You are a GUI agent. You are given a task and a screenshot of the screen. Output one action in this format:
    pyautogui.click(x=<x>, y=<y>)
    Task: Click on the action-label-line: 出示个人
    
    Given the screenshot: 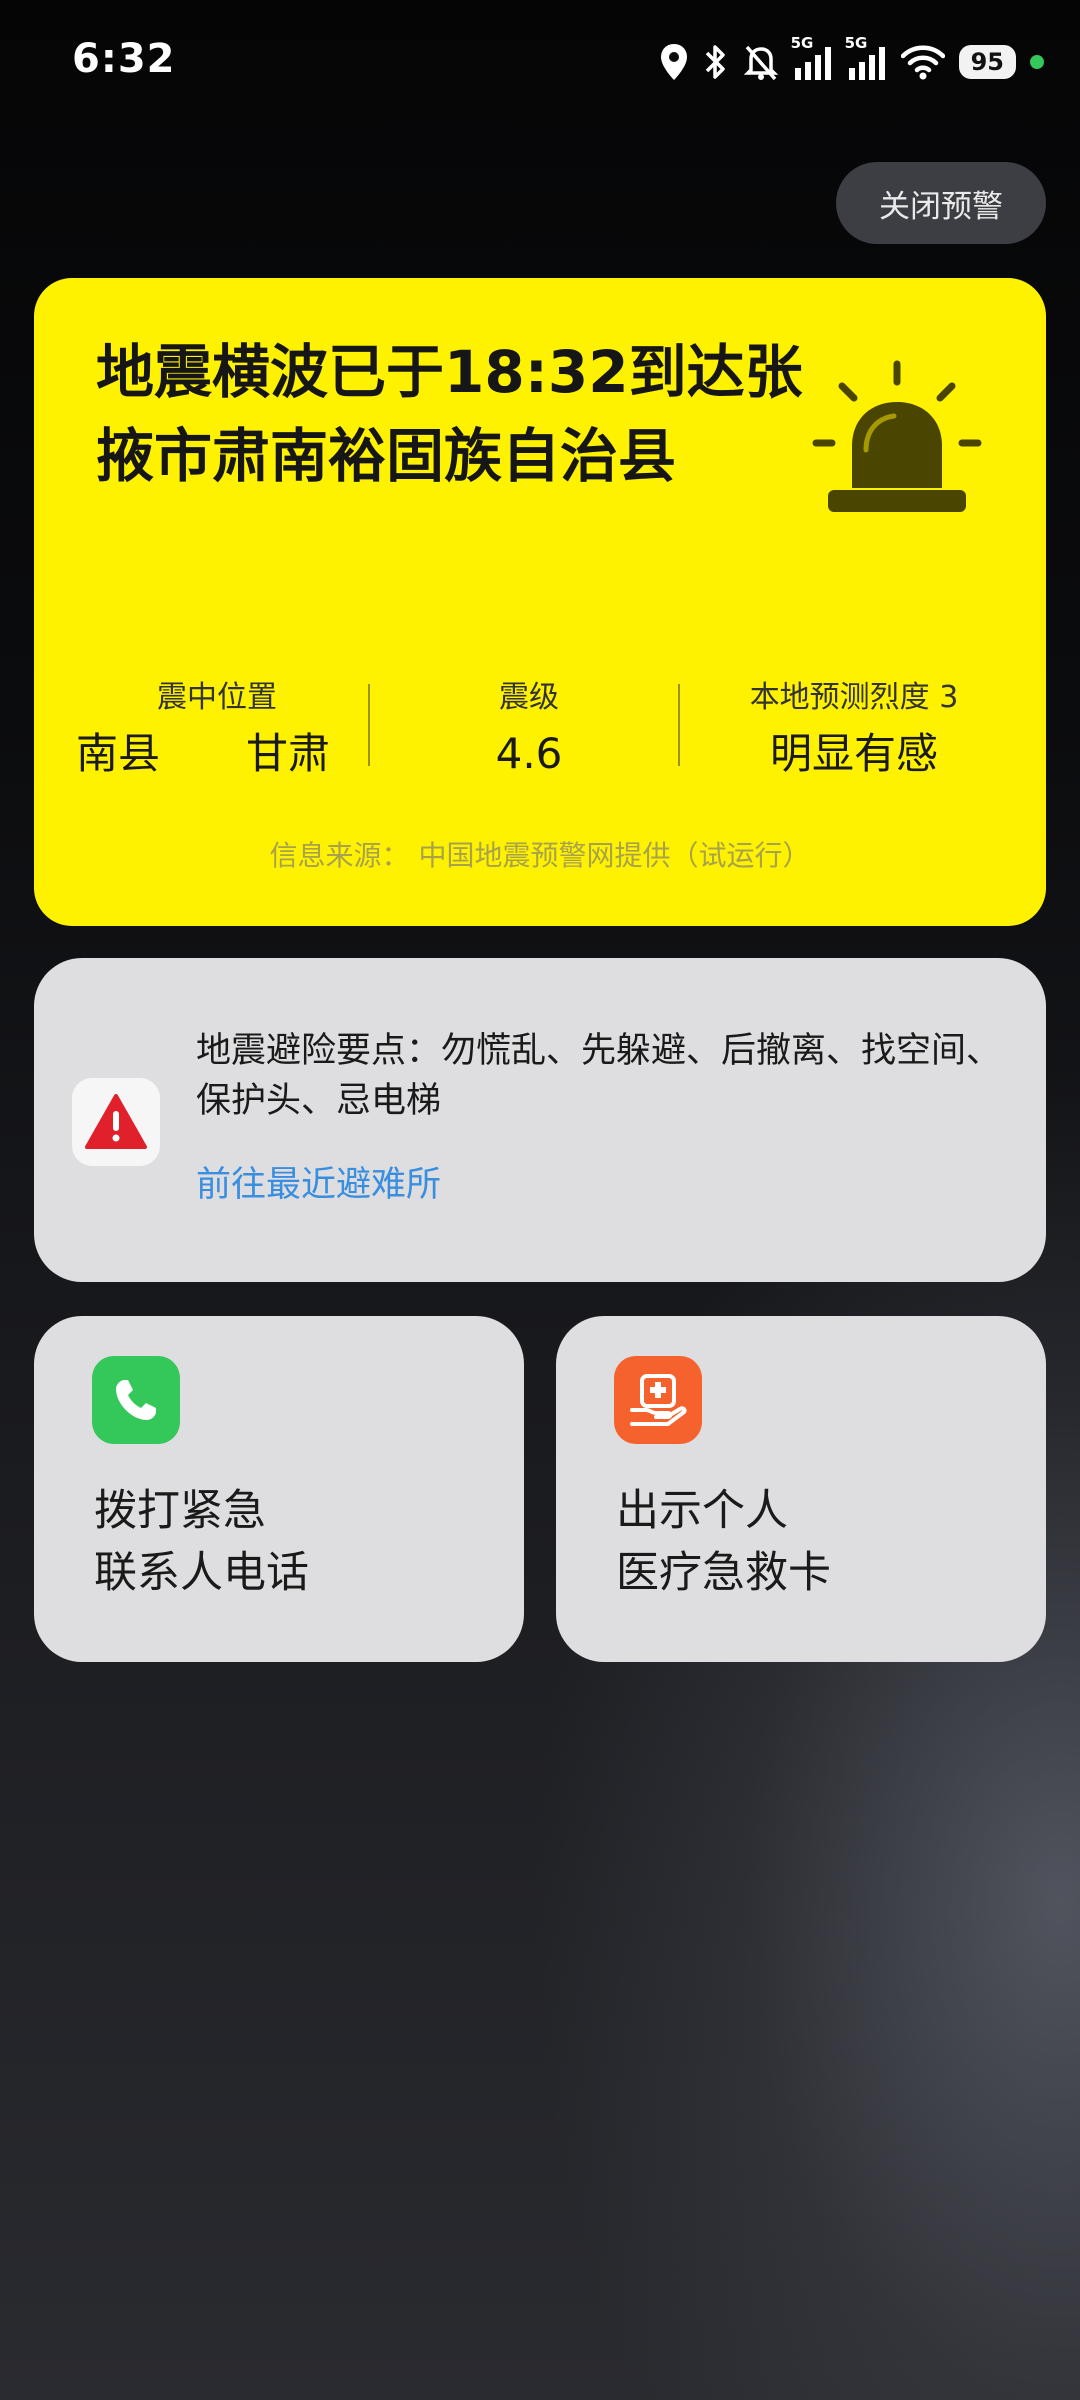 What is the action you would take?
    pyautogui.click(x=702, y=1511)
    